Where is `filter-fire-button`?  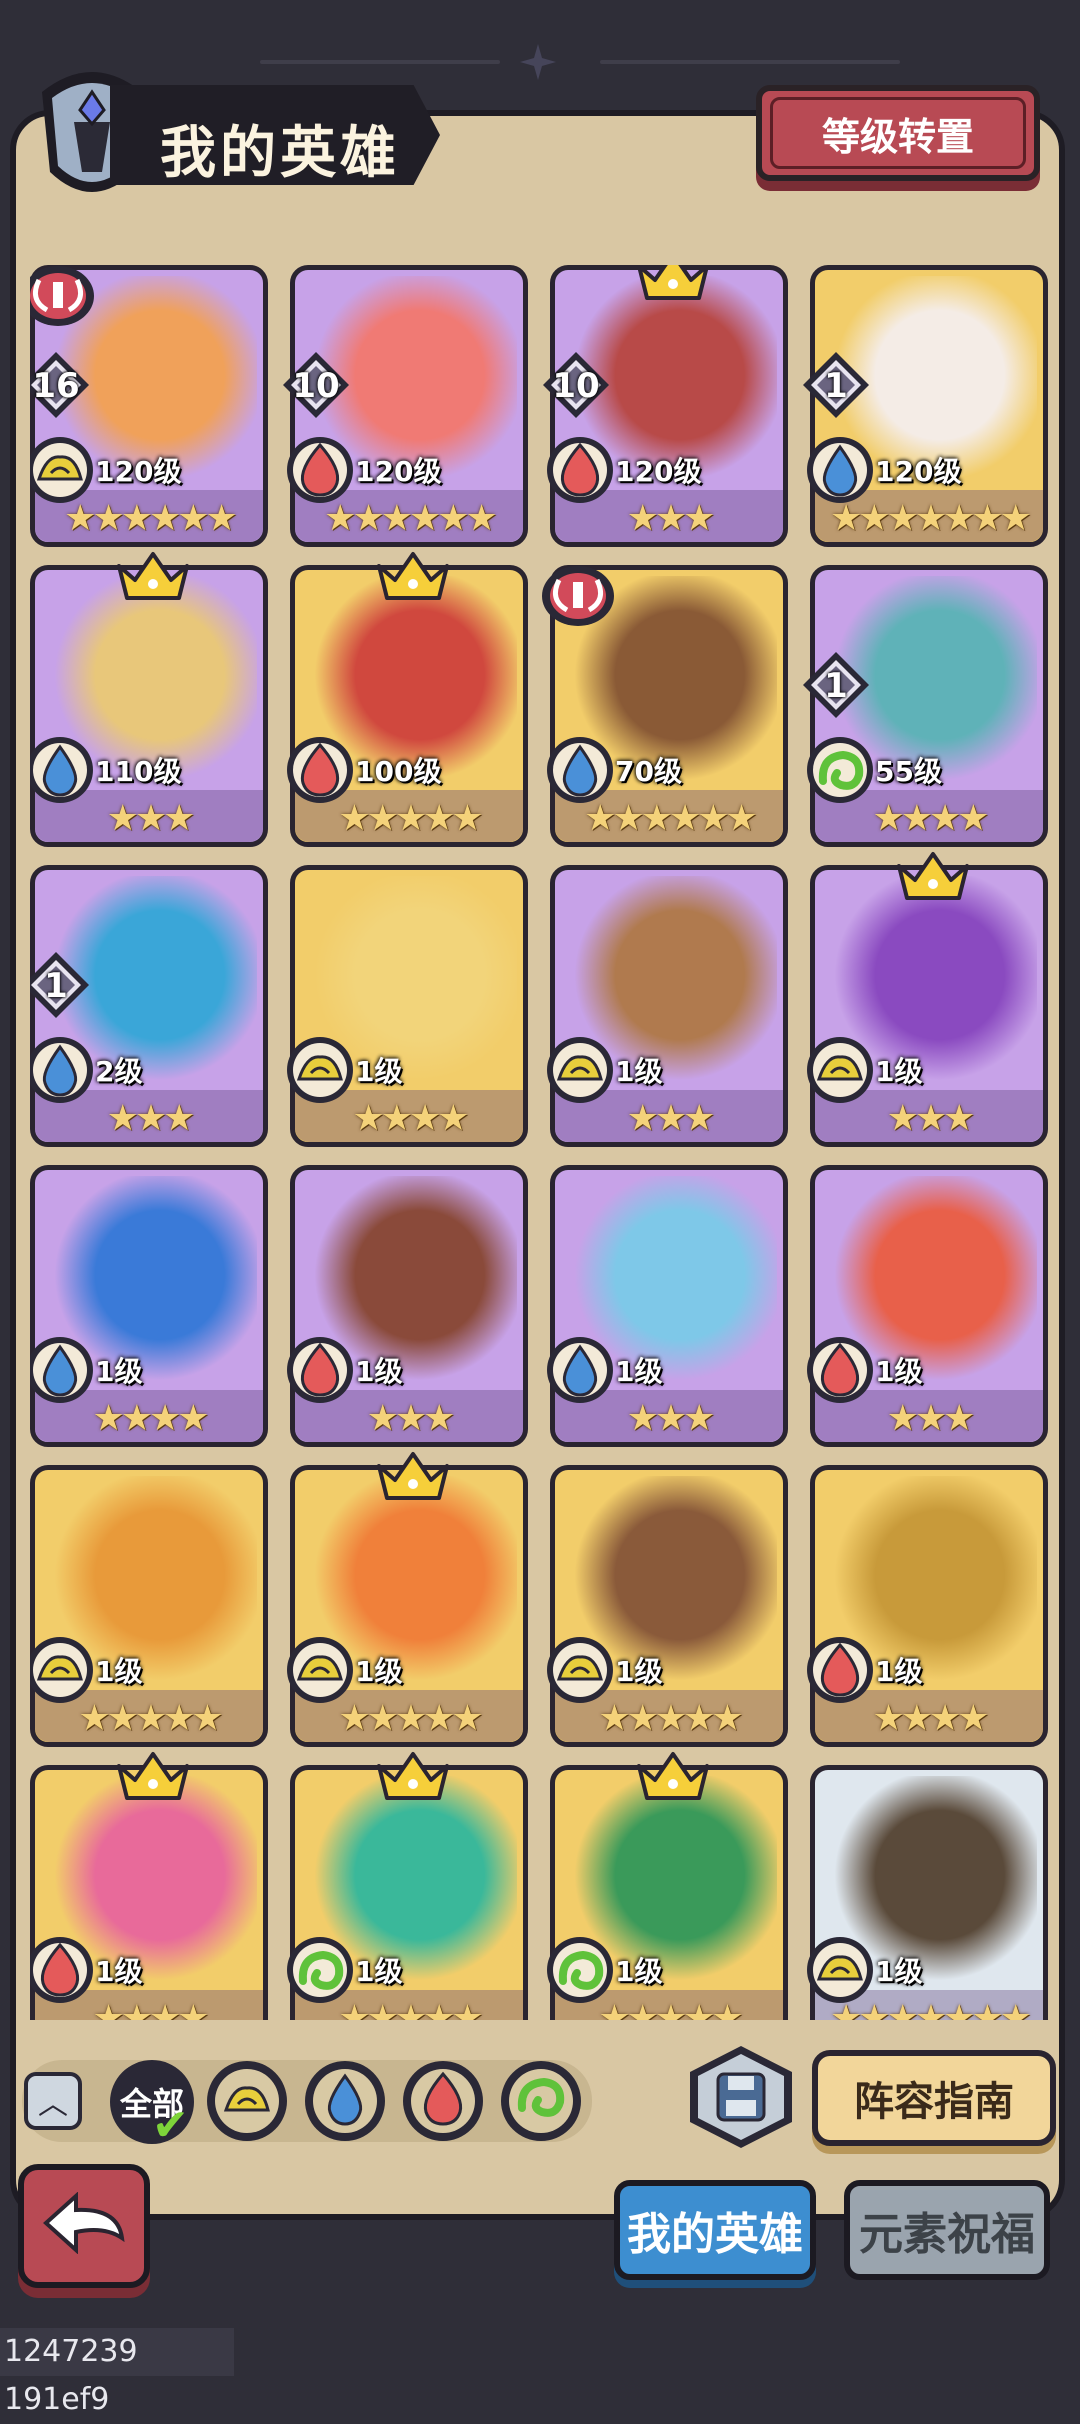 filter-fire-button is located at coordinates (443, 2101).